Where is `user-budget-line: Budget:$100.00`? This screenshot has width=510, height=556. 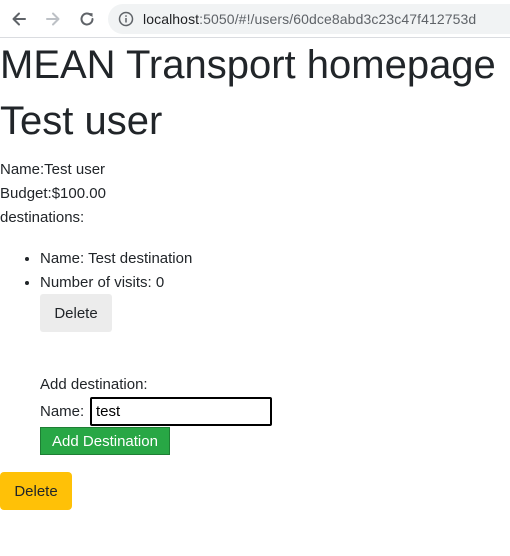 user-budget-line: Budget:$100.00 is located at coordinates (53, 193).